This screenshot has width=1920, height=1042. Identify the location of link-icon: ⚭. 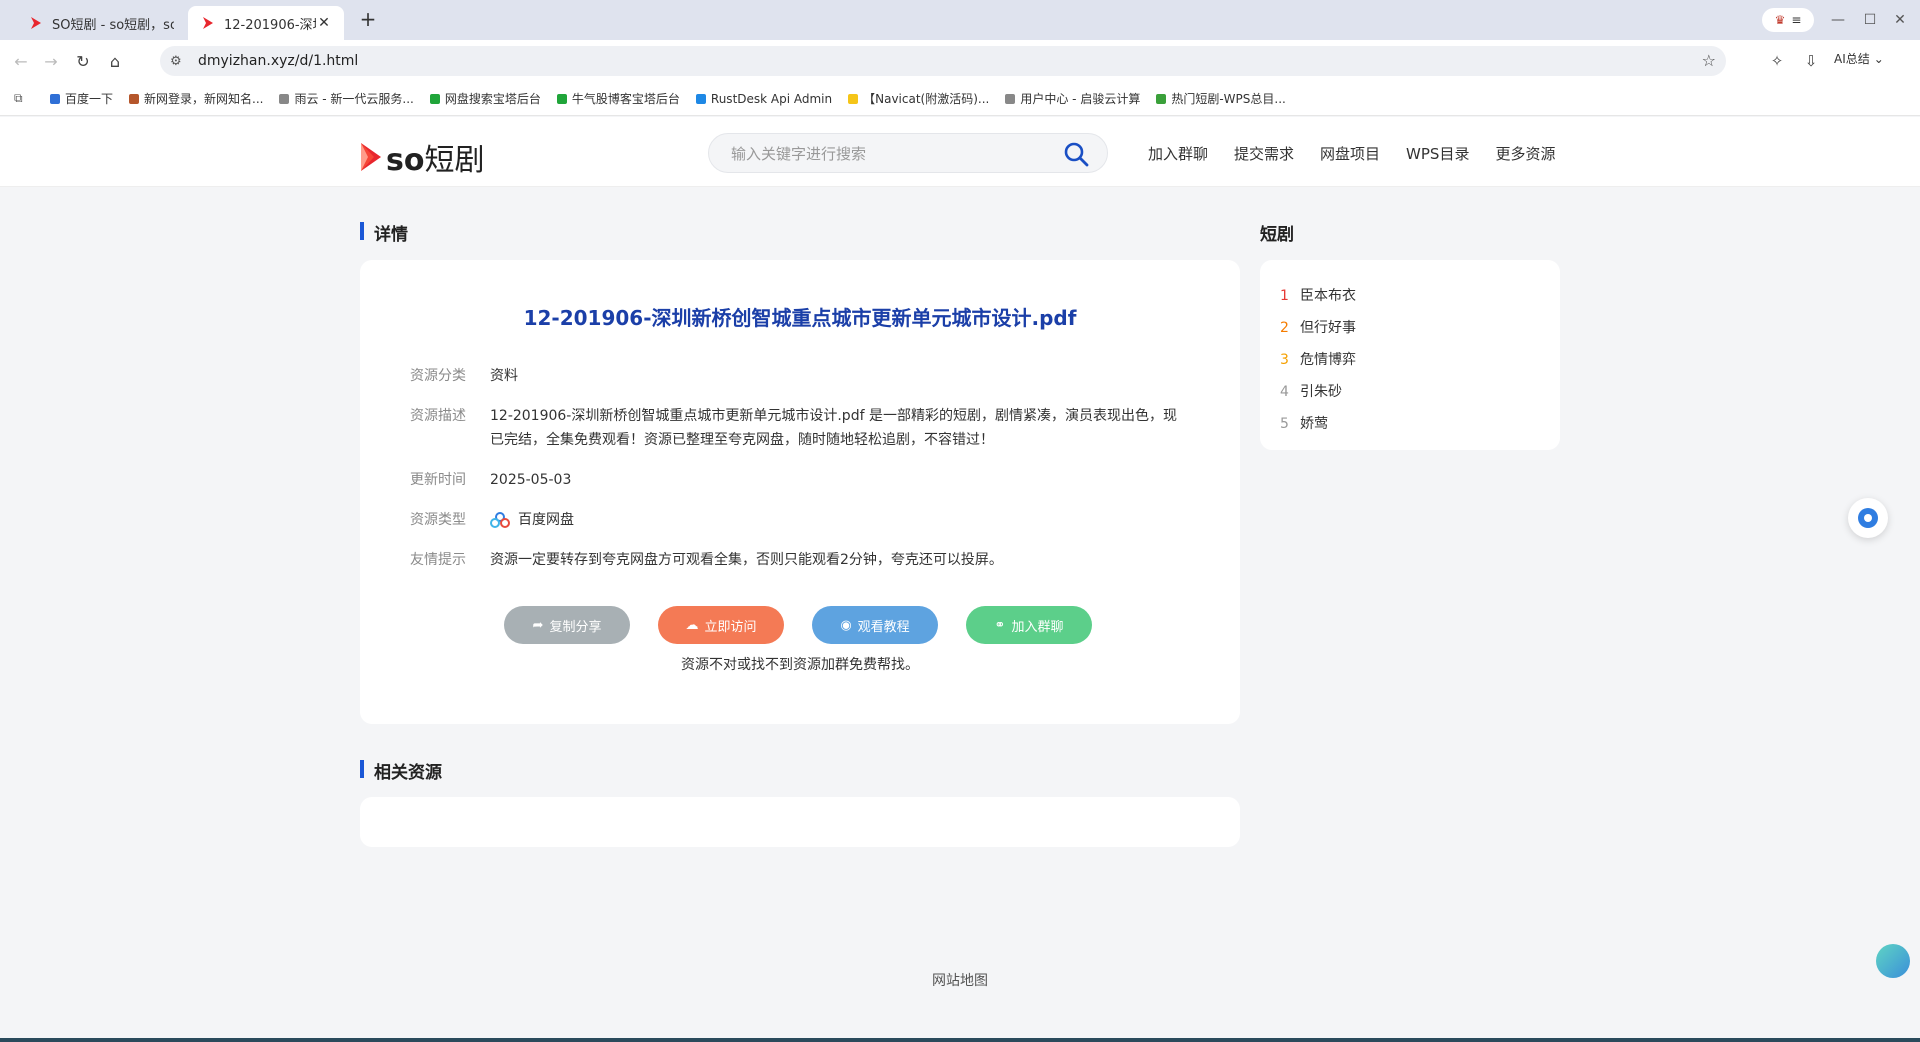
(1000, 625).